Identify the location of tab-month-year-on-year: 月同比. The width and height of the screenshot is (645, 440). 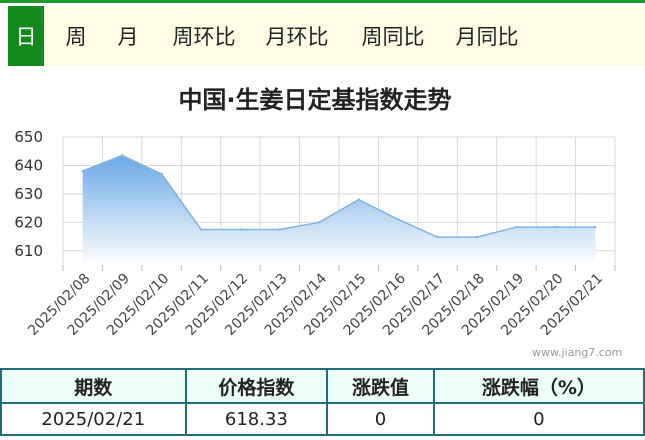
(487, 36).